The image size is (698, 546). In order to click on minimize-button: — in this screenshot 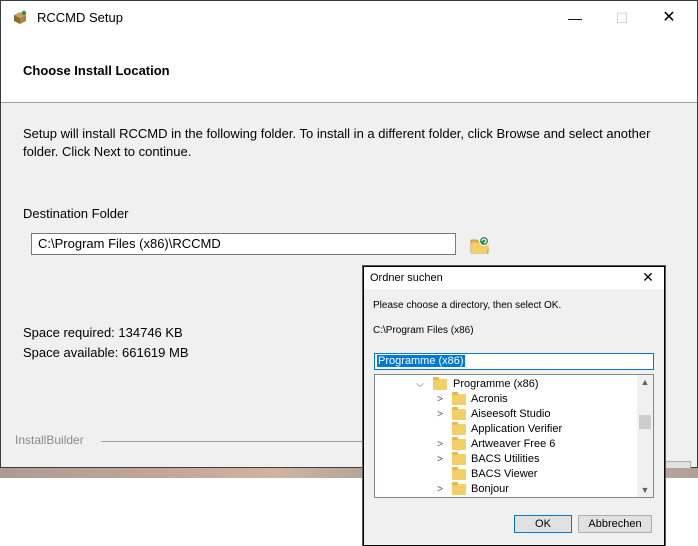, I will do `click(575, 18)`.